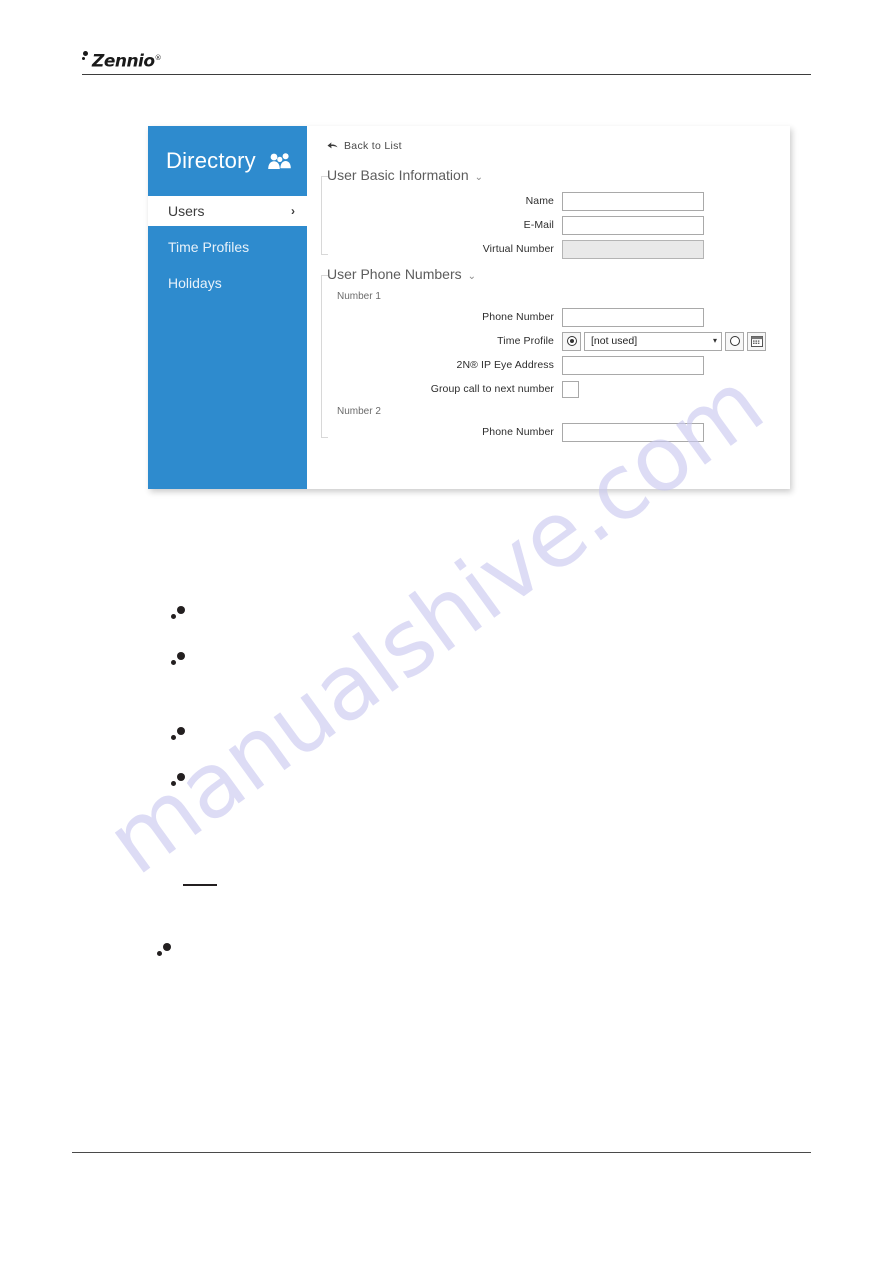 The width and height of the screenshot is (893, 1263). What do you see at coordinates (633, 201) in the screenshot?
I see `name-field` at bounding box center [633, 201].